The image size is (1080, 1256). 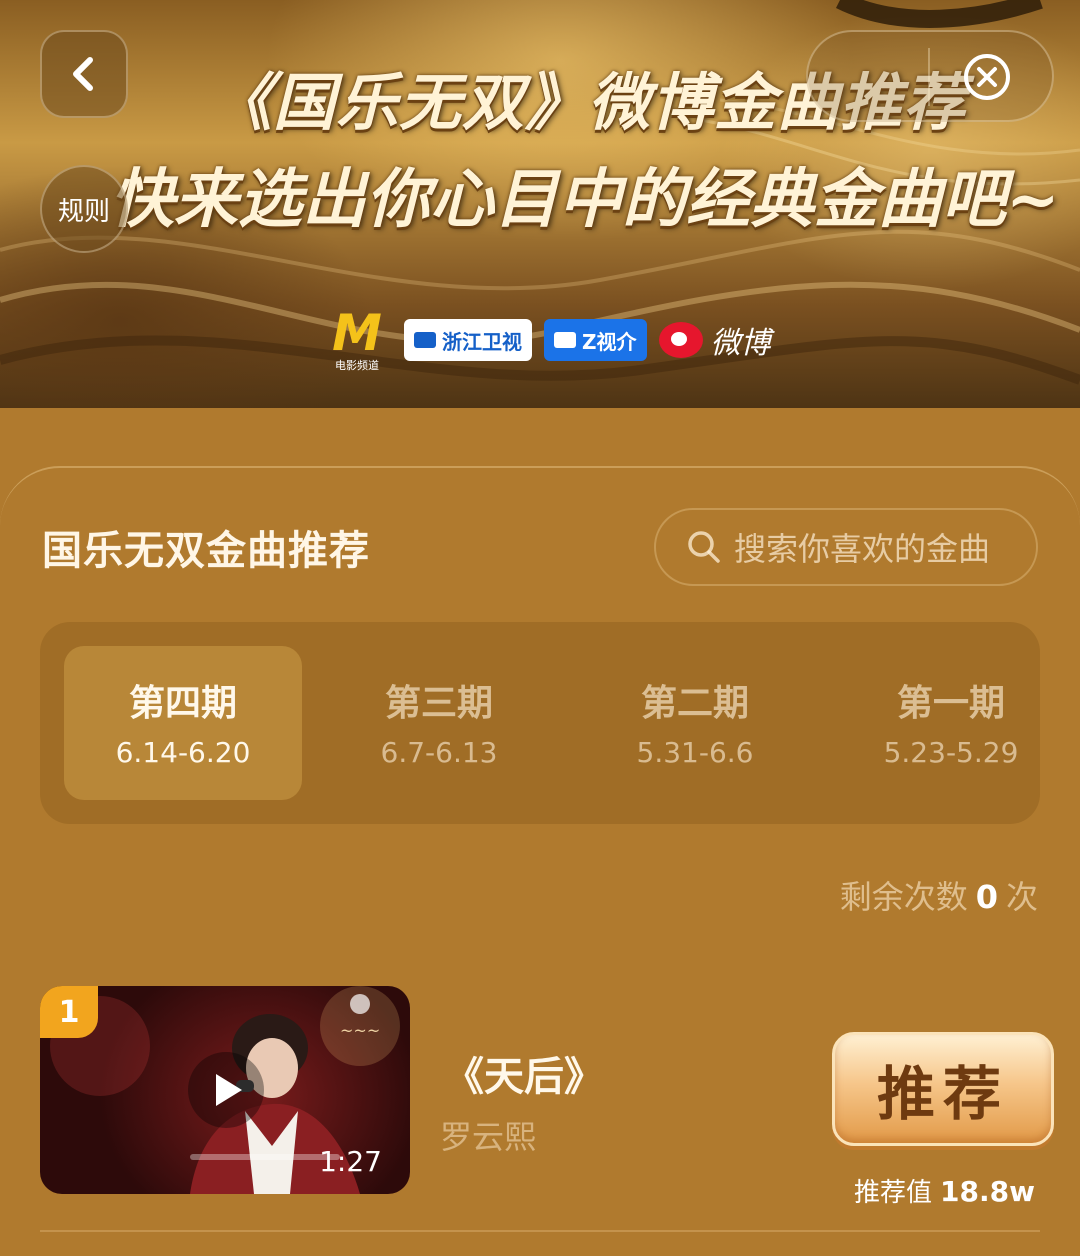 I want to click on weibo-logo: 微博, so click(x=714, y=340).